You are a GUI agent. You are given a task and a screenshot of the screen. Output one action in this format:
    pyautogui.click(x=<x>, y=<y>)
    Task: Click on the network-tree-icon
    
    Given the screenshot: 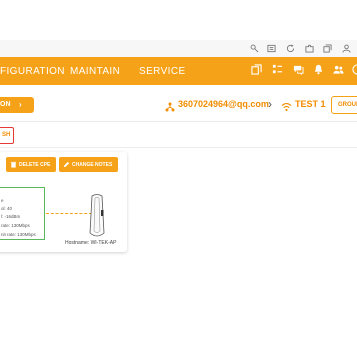 What is the action you would take?
    pyautogui.click(x=170, y=105)
    